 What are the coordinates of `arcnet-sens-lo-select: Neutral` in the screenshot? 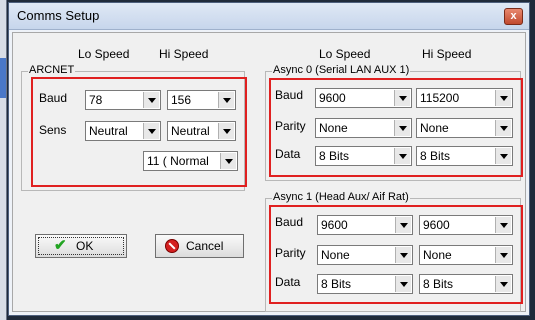 It's located at (123, 131).